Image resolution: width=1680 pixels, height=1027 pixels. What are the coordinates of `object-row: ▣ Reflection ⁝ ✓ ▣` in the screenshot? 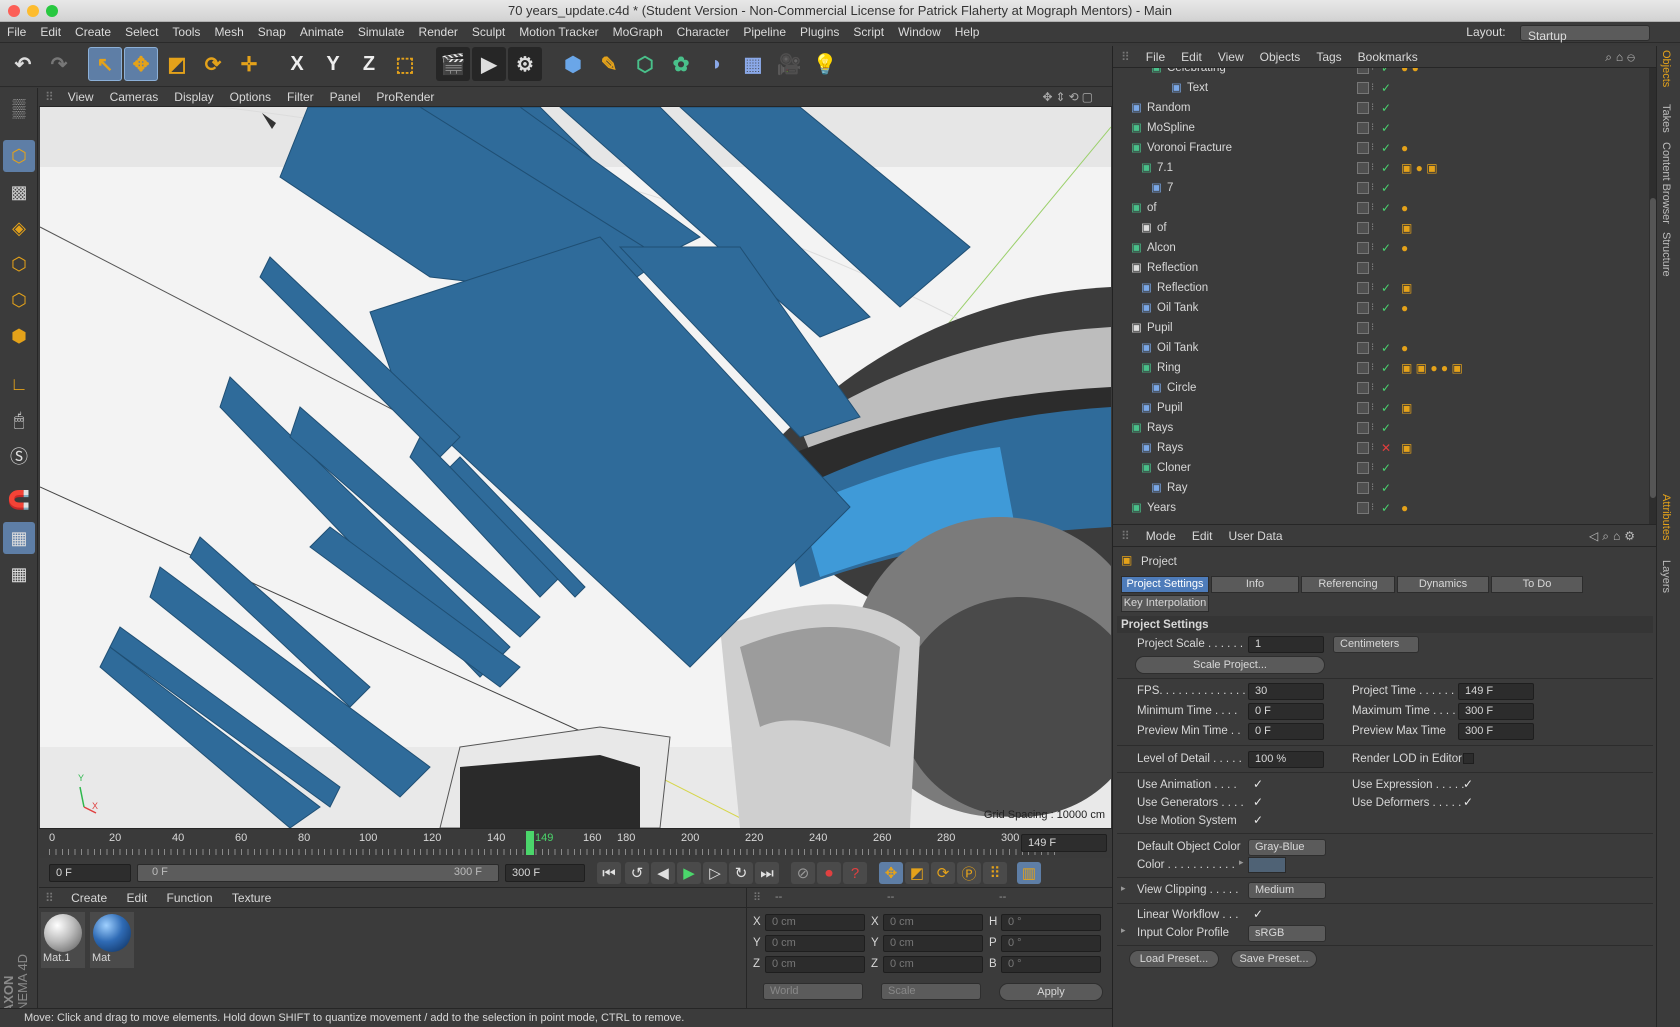 It's located at (1385, 288).